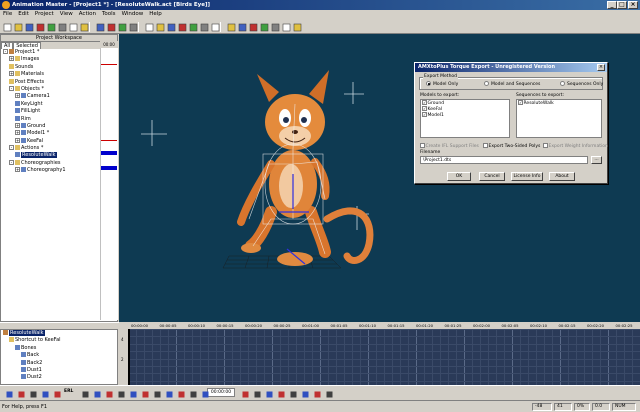  Describe the element at coordinates (384, 357) in the screenshot. I see `timeline-graph` at that location.